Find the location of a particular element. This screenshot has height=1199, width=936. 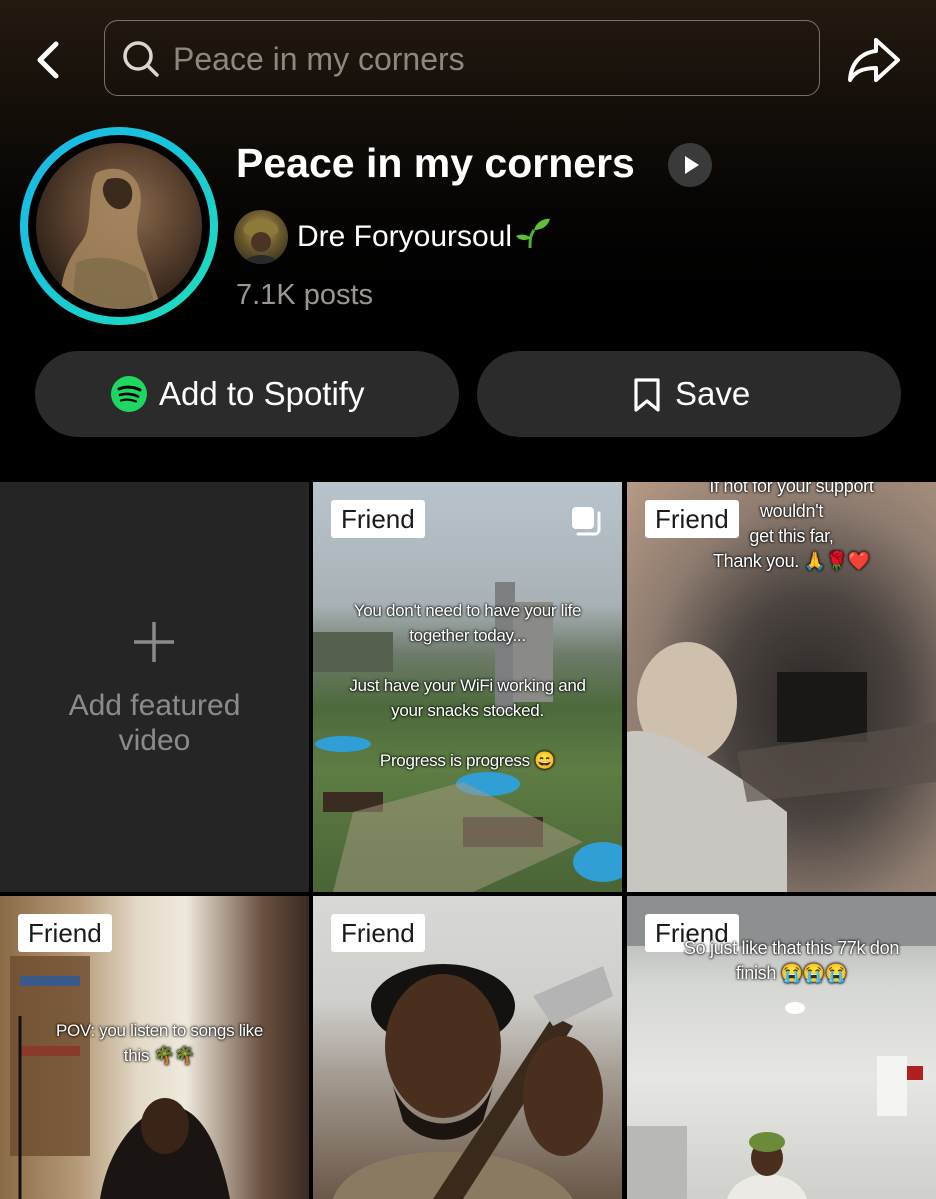

search-input: Peace in my corners is located at coordinates (462, 58).